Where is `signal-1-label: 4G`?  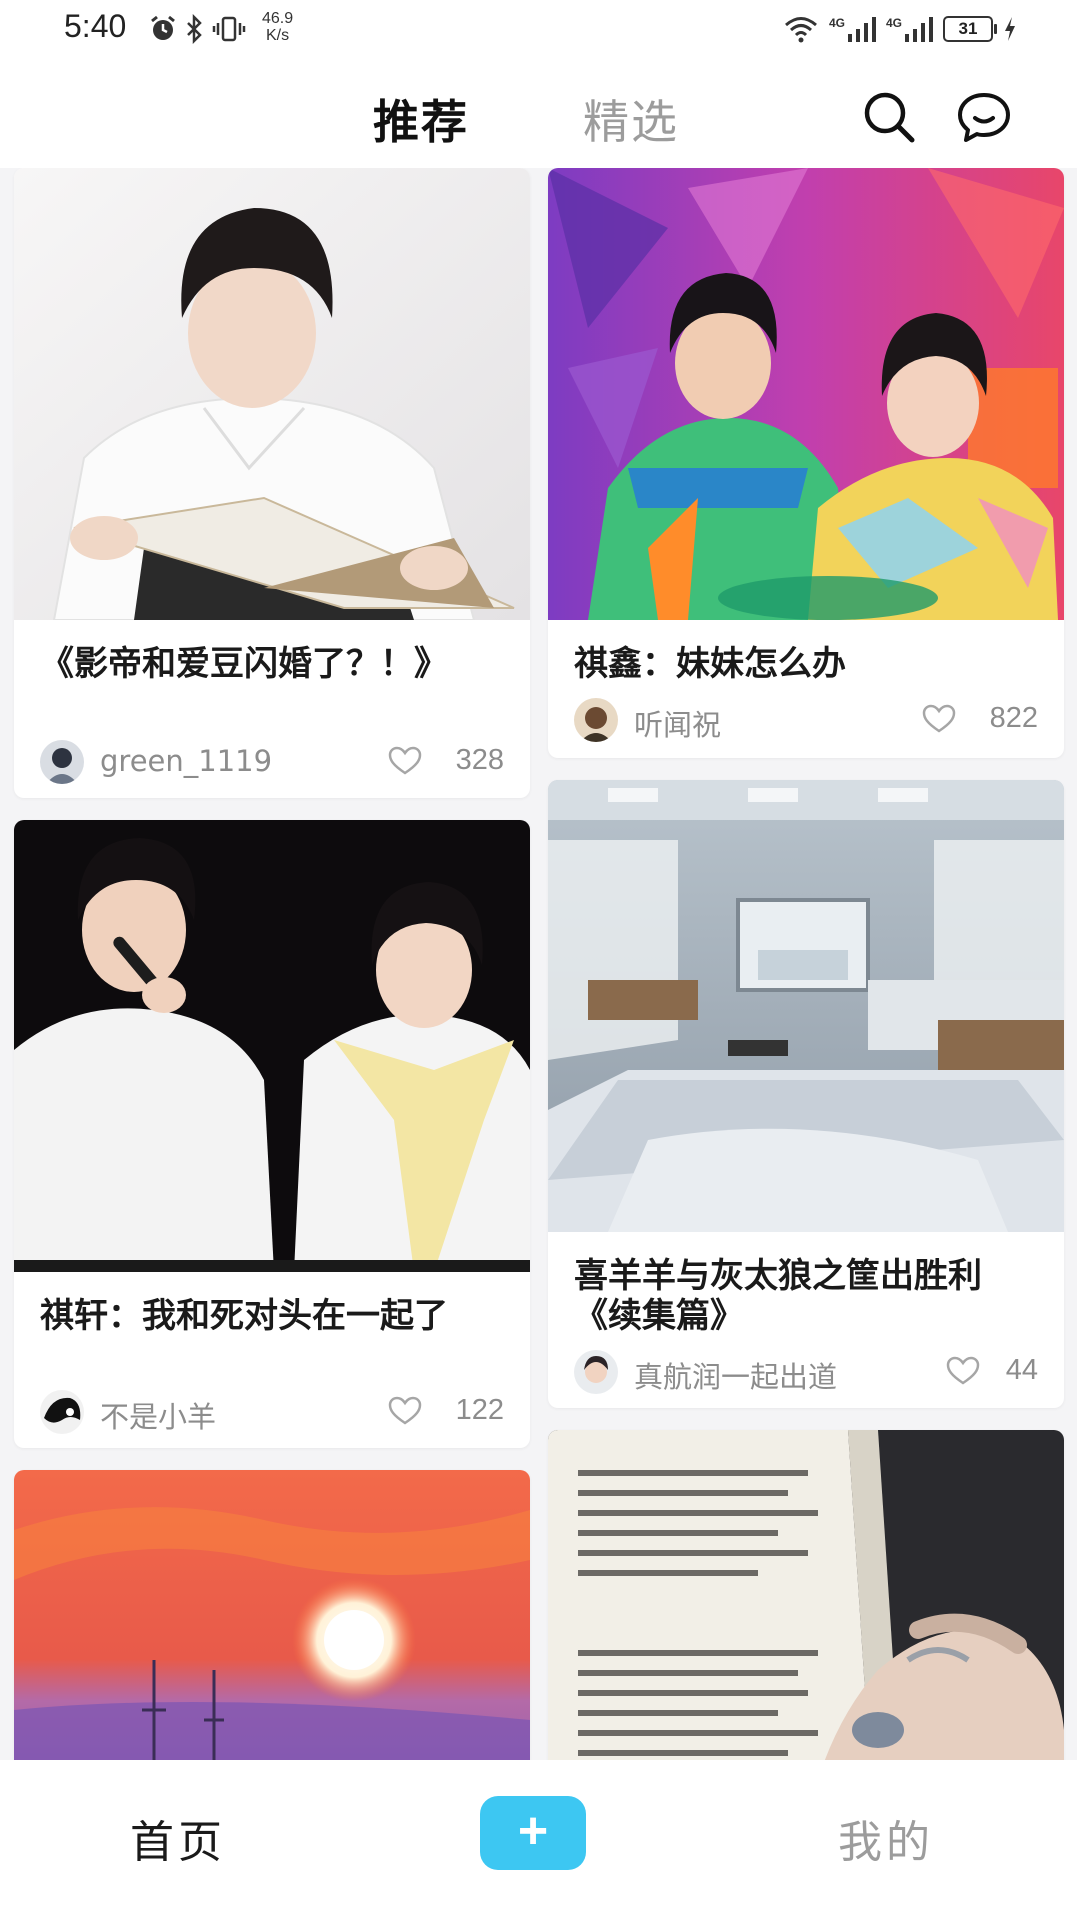 signal-1-label: 4G is located at coordinates (836, 23).